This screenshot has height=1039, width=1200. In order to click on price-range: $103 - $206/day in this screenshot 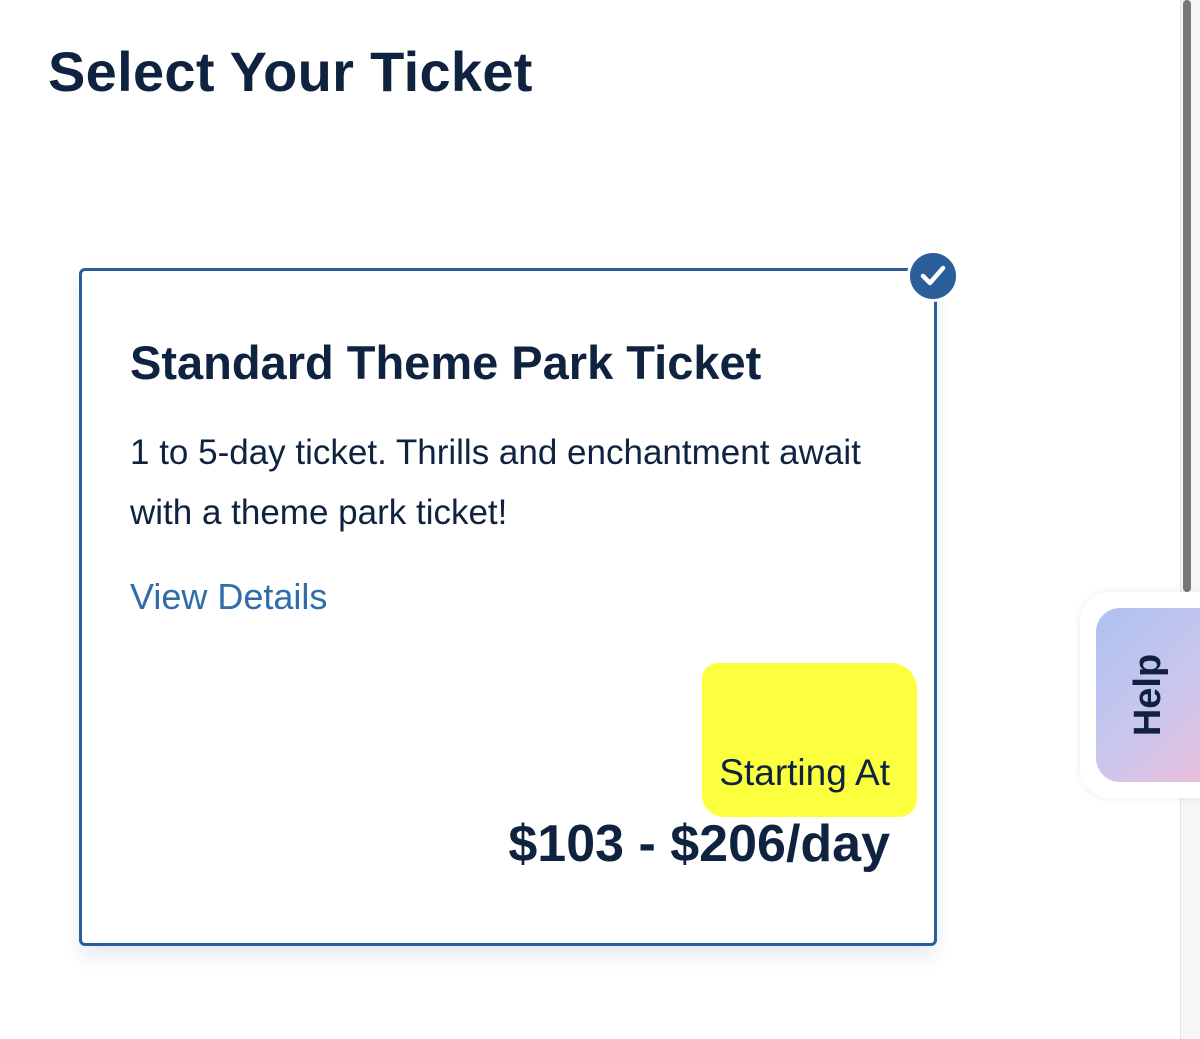, I will do `click(699, 844)`.